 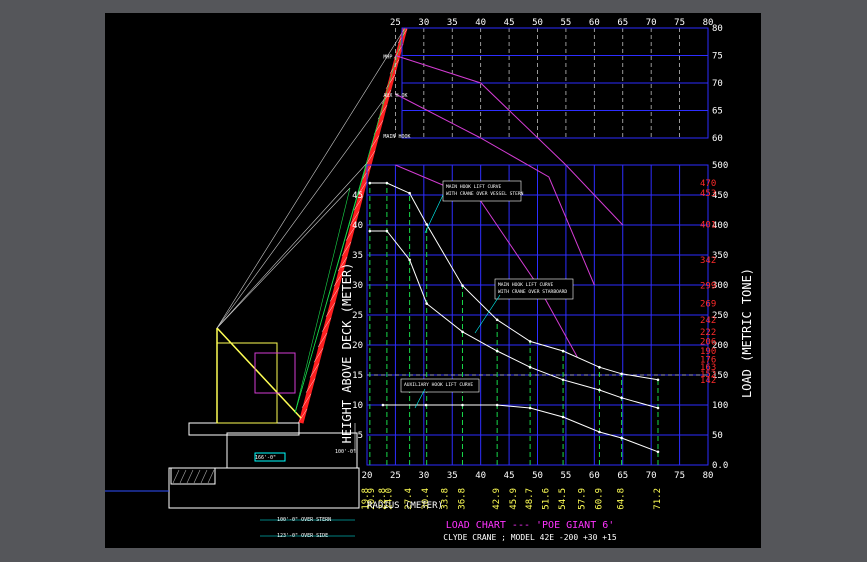 What do you see at coordinates (532, 292) in the screenshot?
I see `starboard-note: WITH CRANE OVER STARBOARD` at bounding box center [532, 292].